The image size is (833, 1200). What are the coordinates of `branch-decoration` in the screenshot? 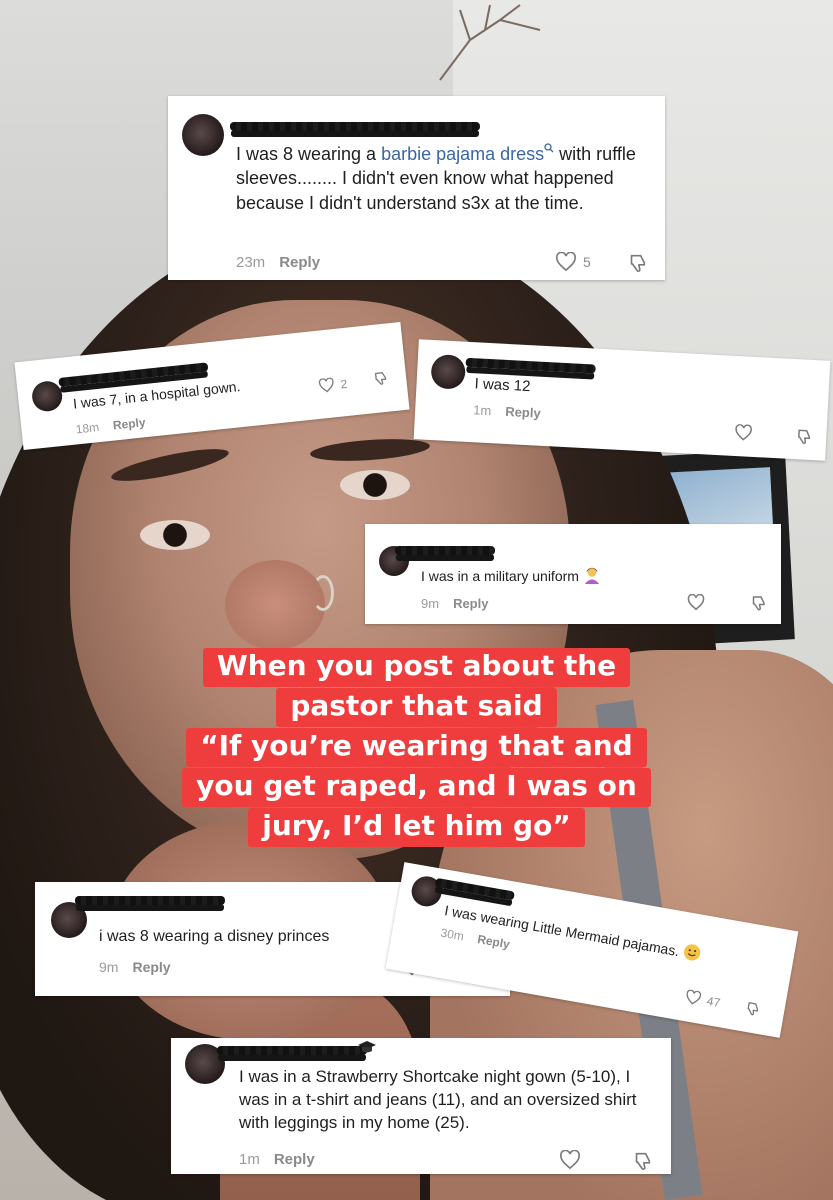 It's located at (490, 42).